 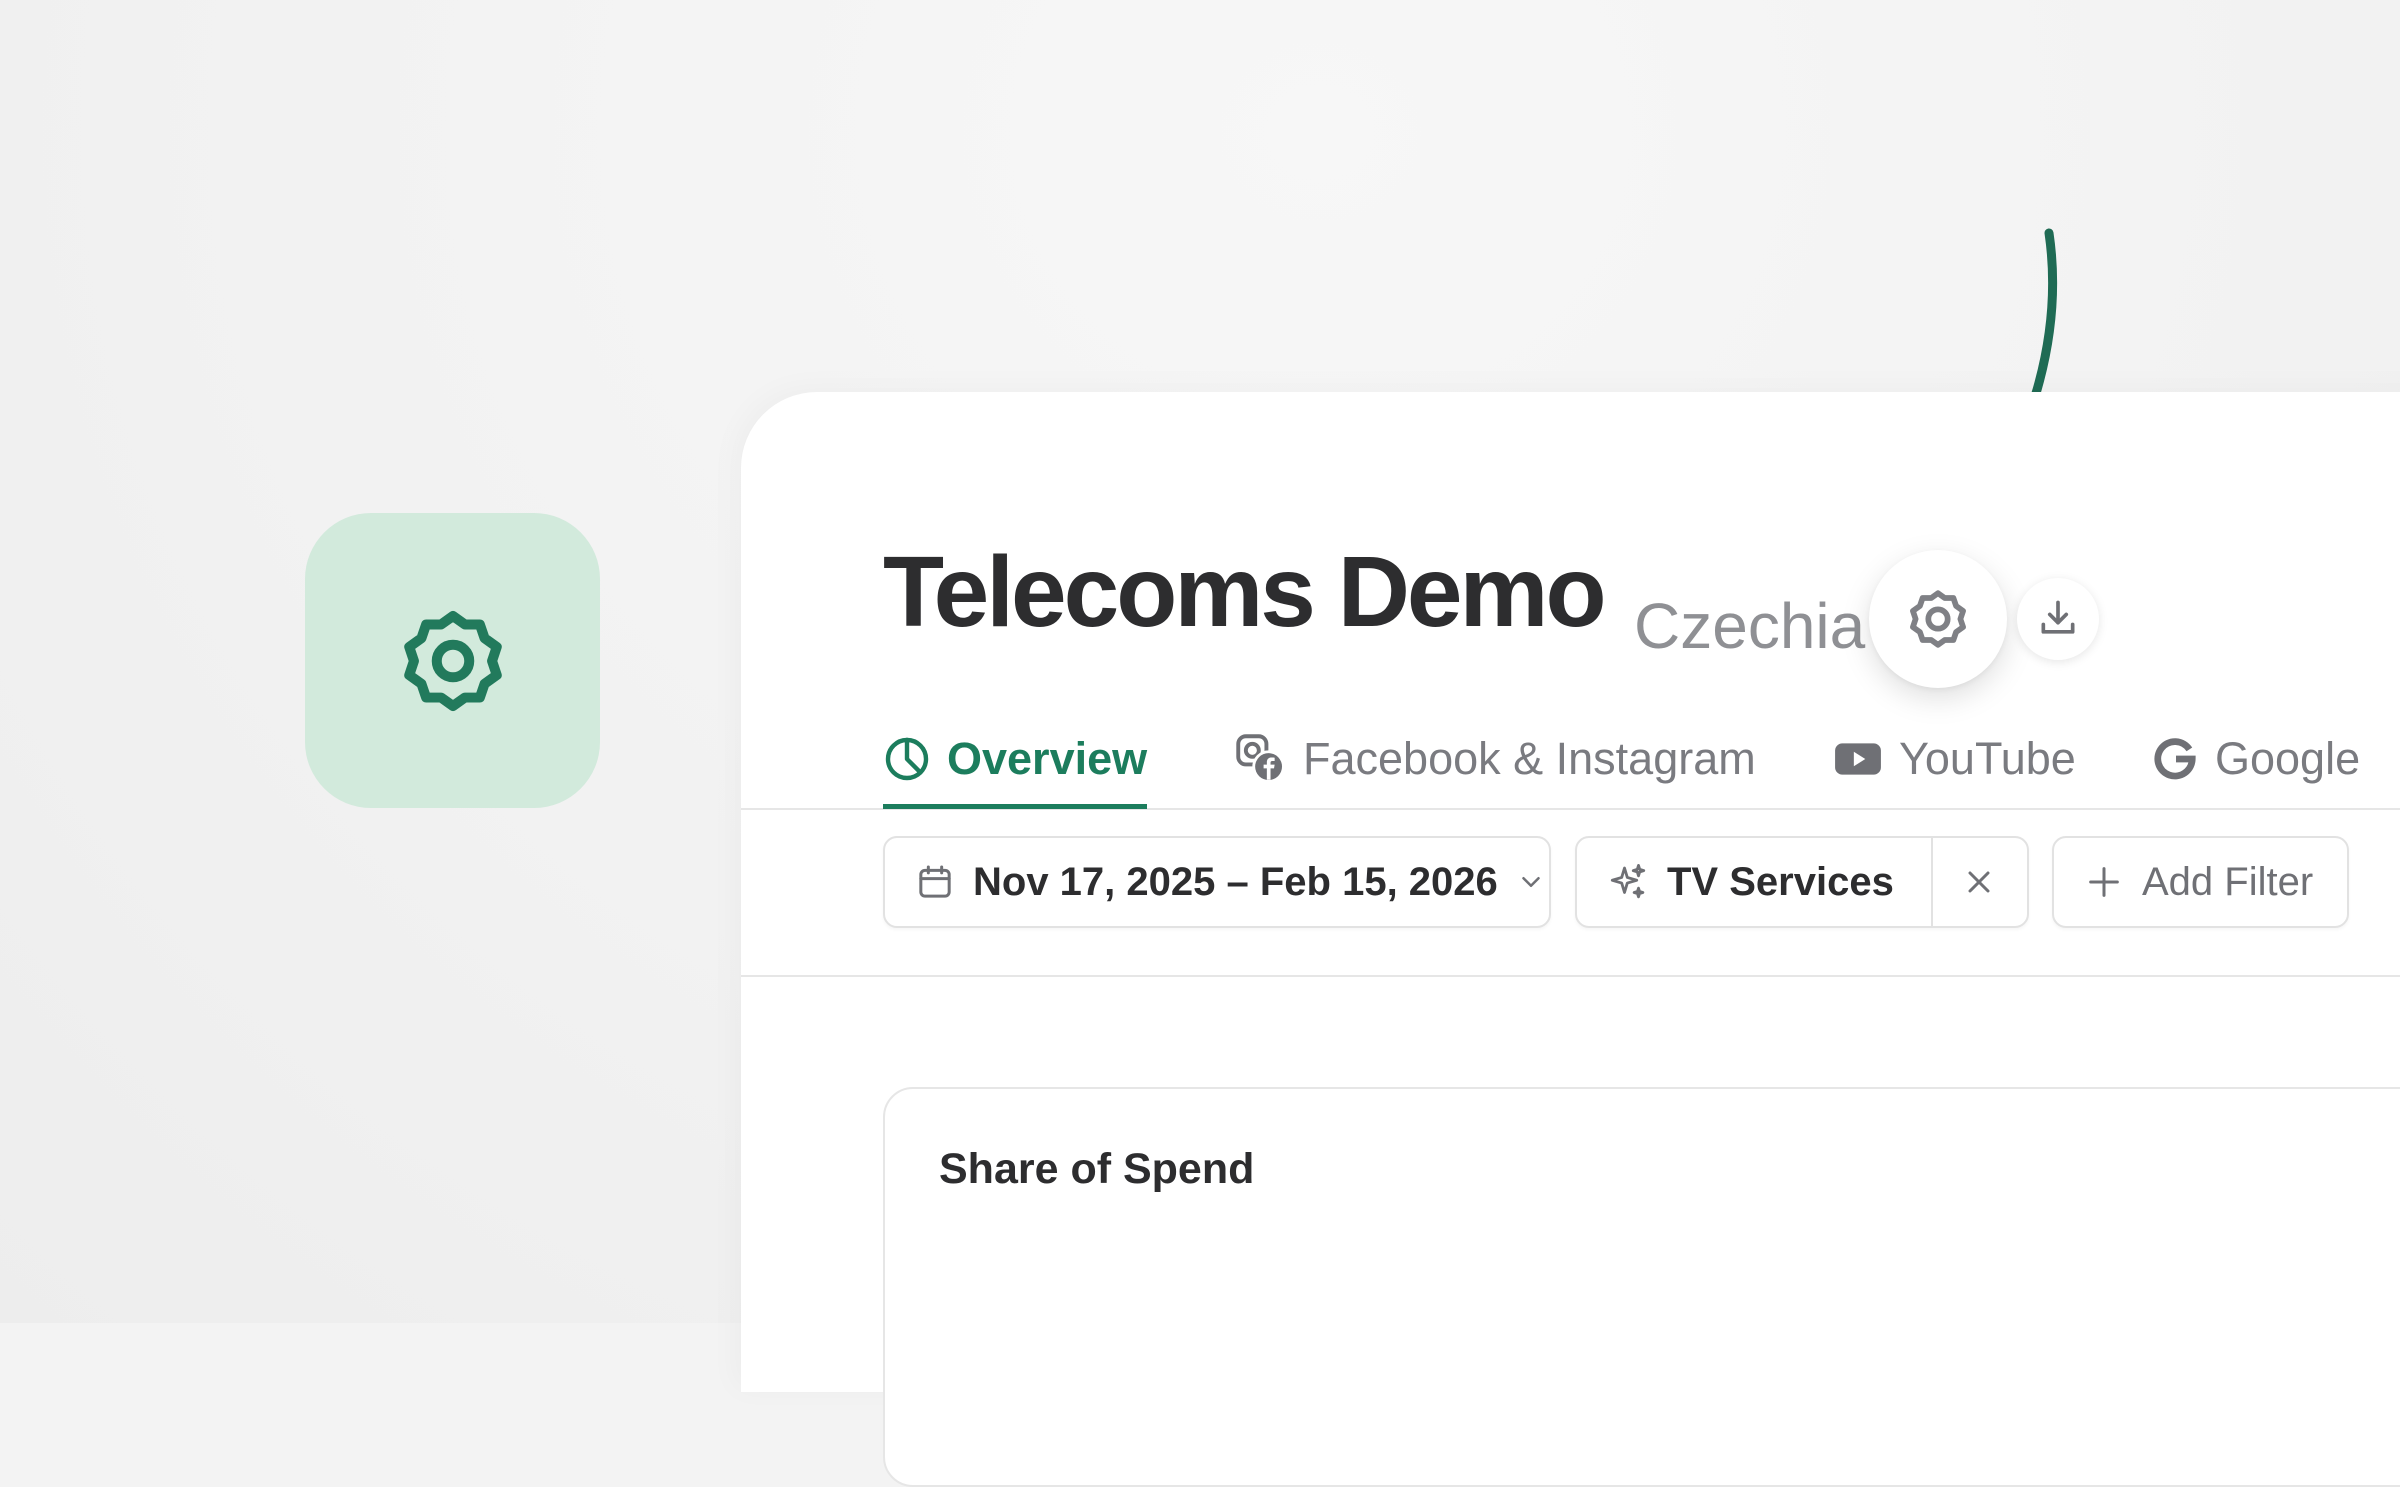 I want to click on settings-feature-tile, so click(x=452, y=660).